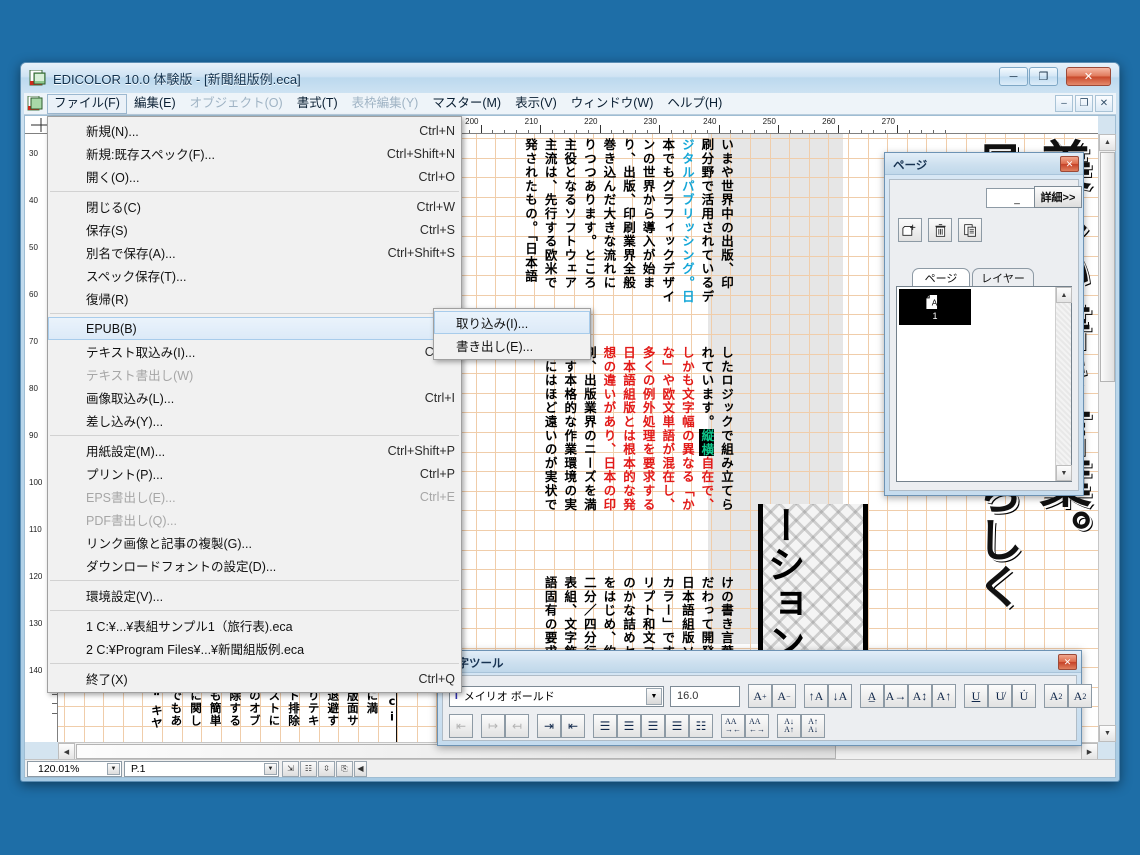 This screenshot has height=855, width=1140. Describe the element at coordinates (706, 617) in the screenshot. I see `text-column: だわって開発` at that location.